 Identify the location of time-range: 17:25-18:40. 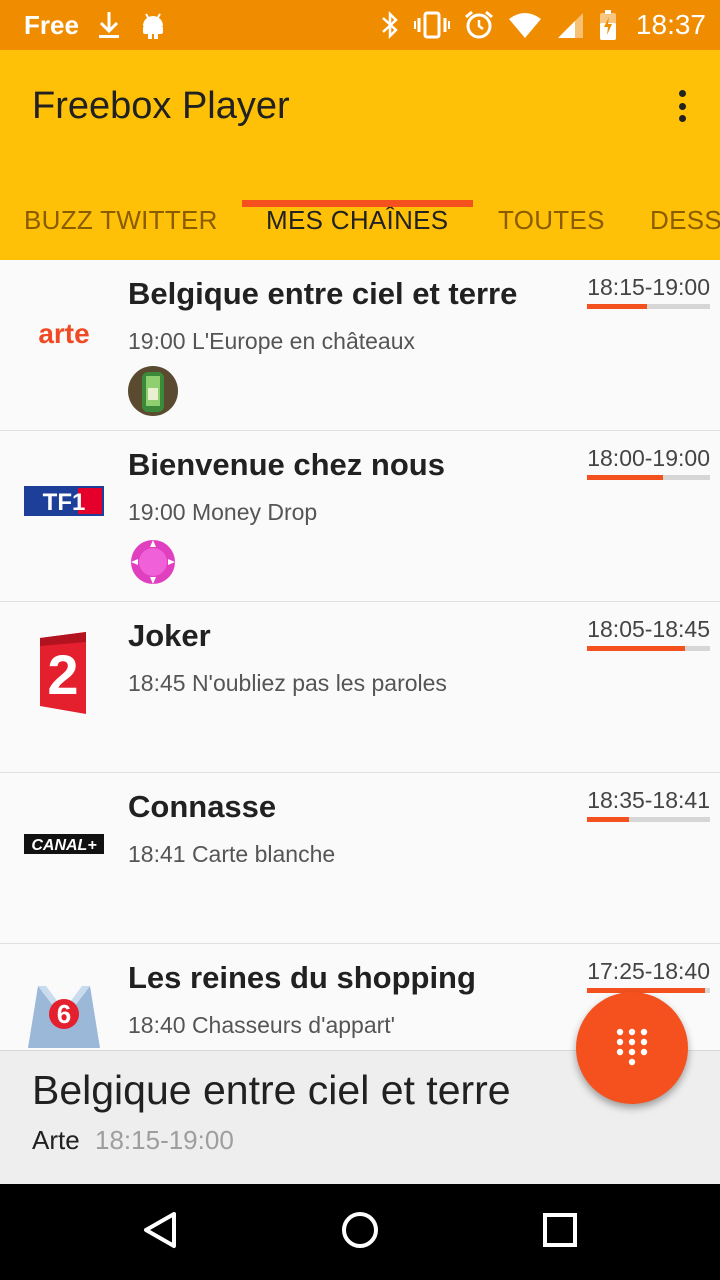
(648, 971).